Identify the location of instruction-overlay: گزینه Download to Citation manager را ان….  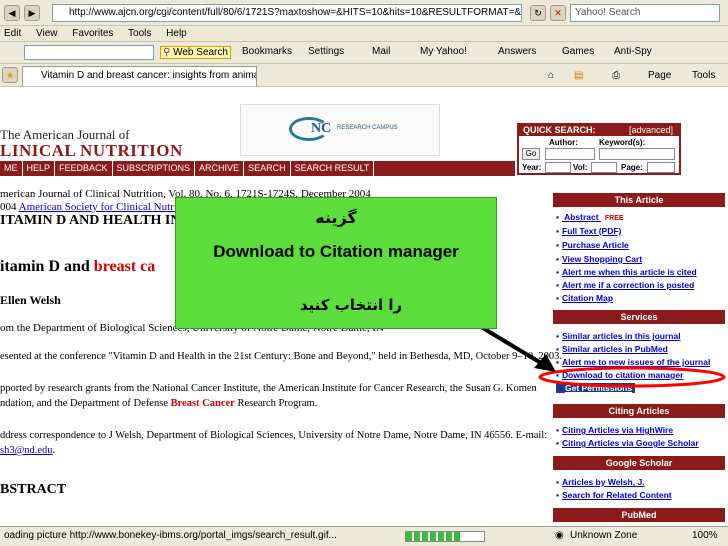
(336, 263).